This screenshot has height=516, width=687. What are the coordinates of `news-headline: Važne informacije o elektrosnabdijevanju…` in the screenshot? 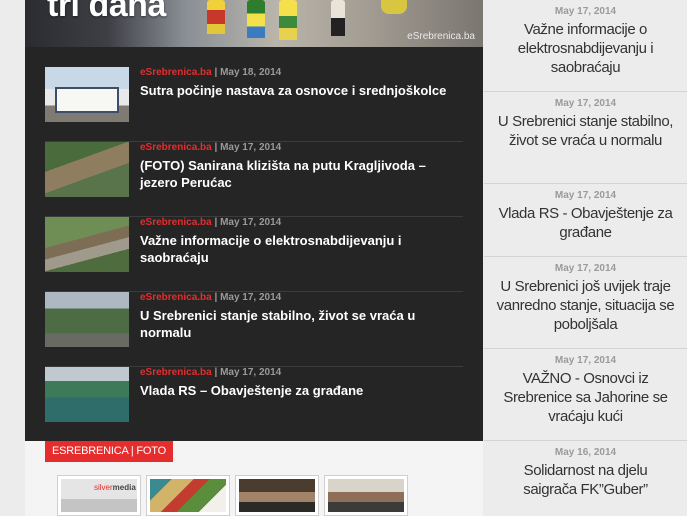 It's located at (300, 249).